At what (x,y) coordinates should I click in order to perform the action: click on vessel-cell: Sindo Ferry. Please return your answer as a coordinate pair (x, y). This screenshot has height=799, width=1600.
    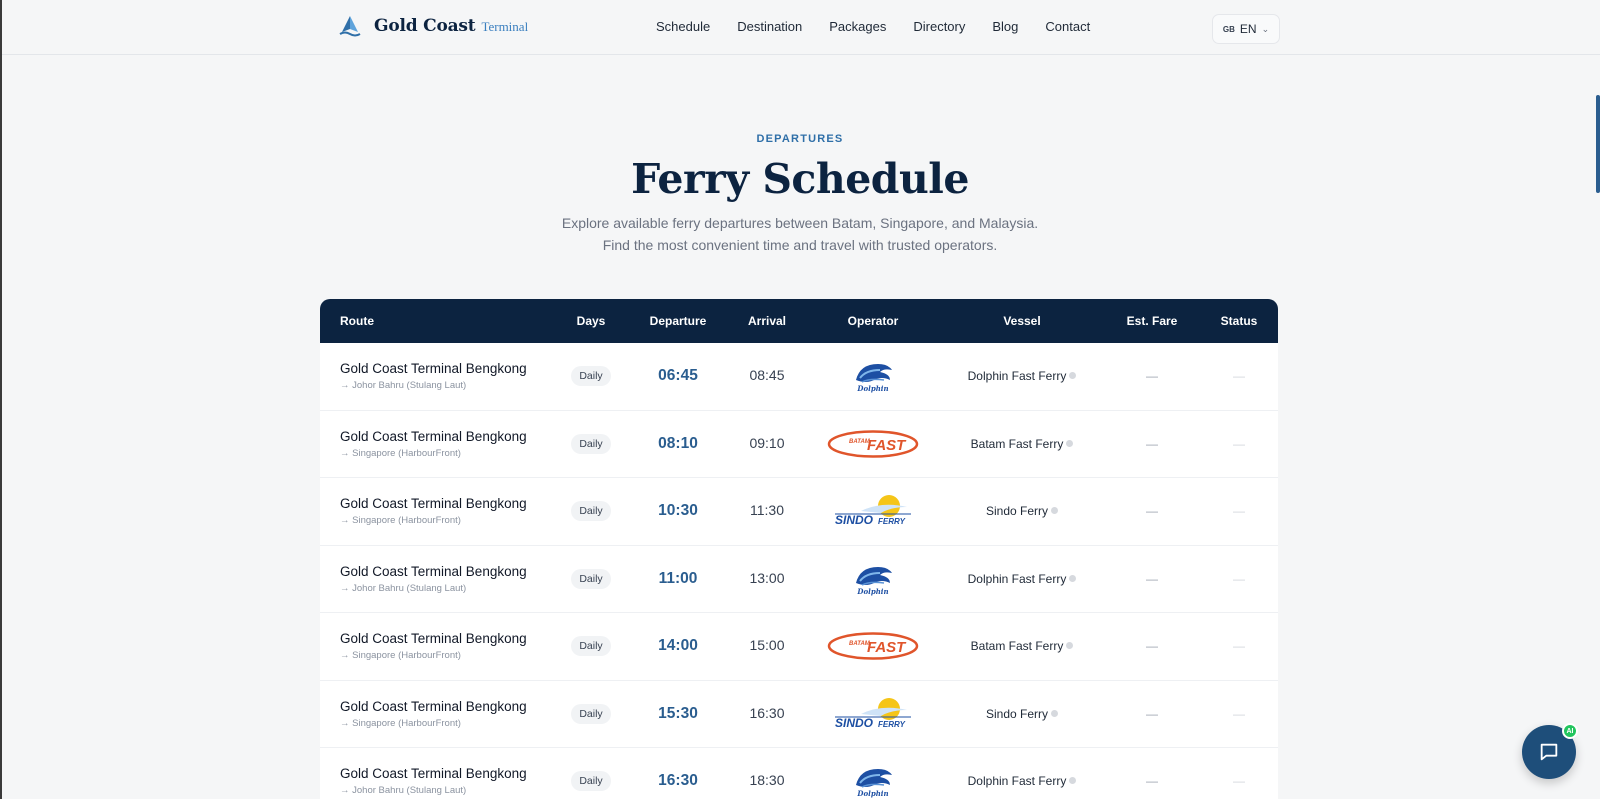
    Looking at the image, I should click on (1022, 714).